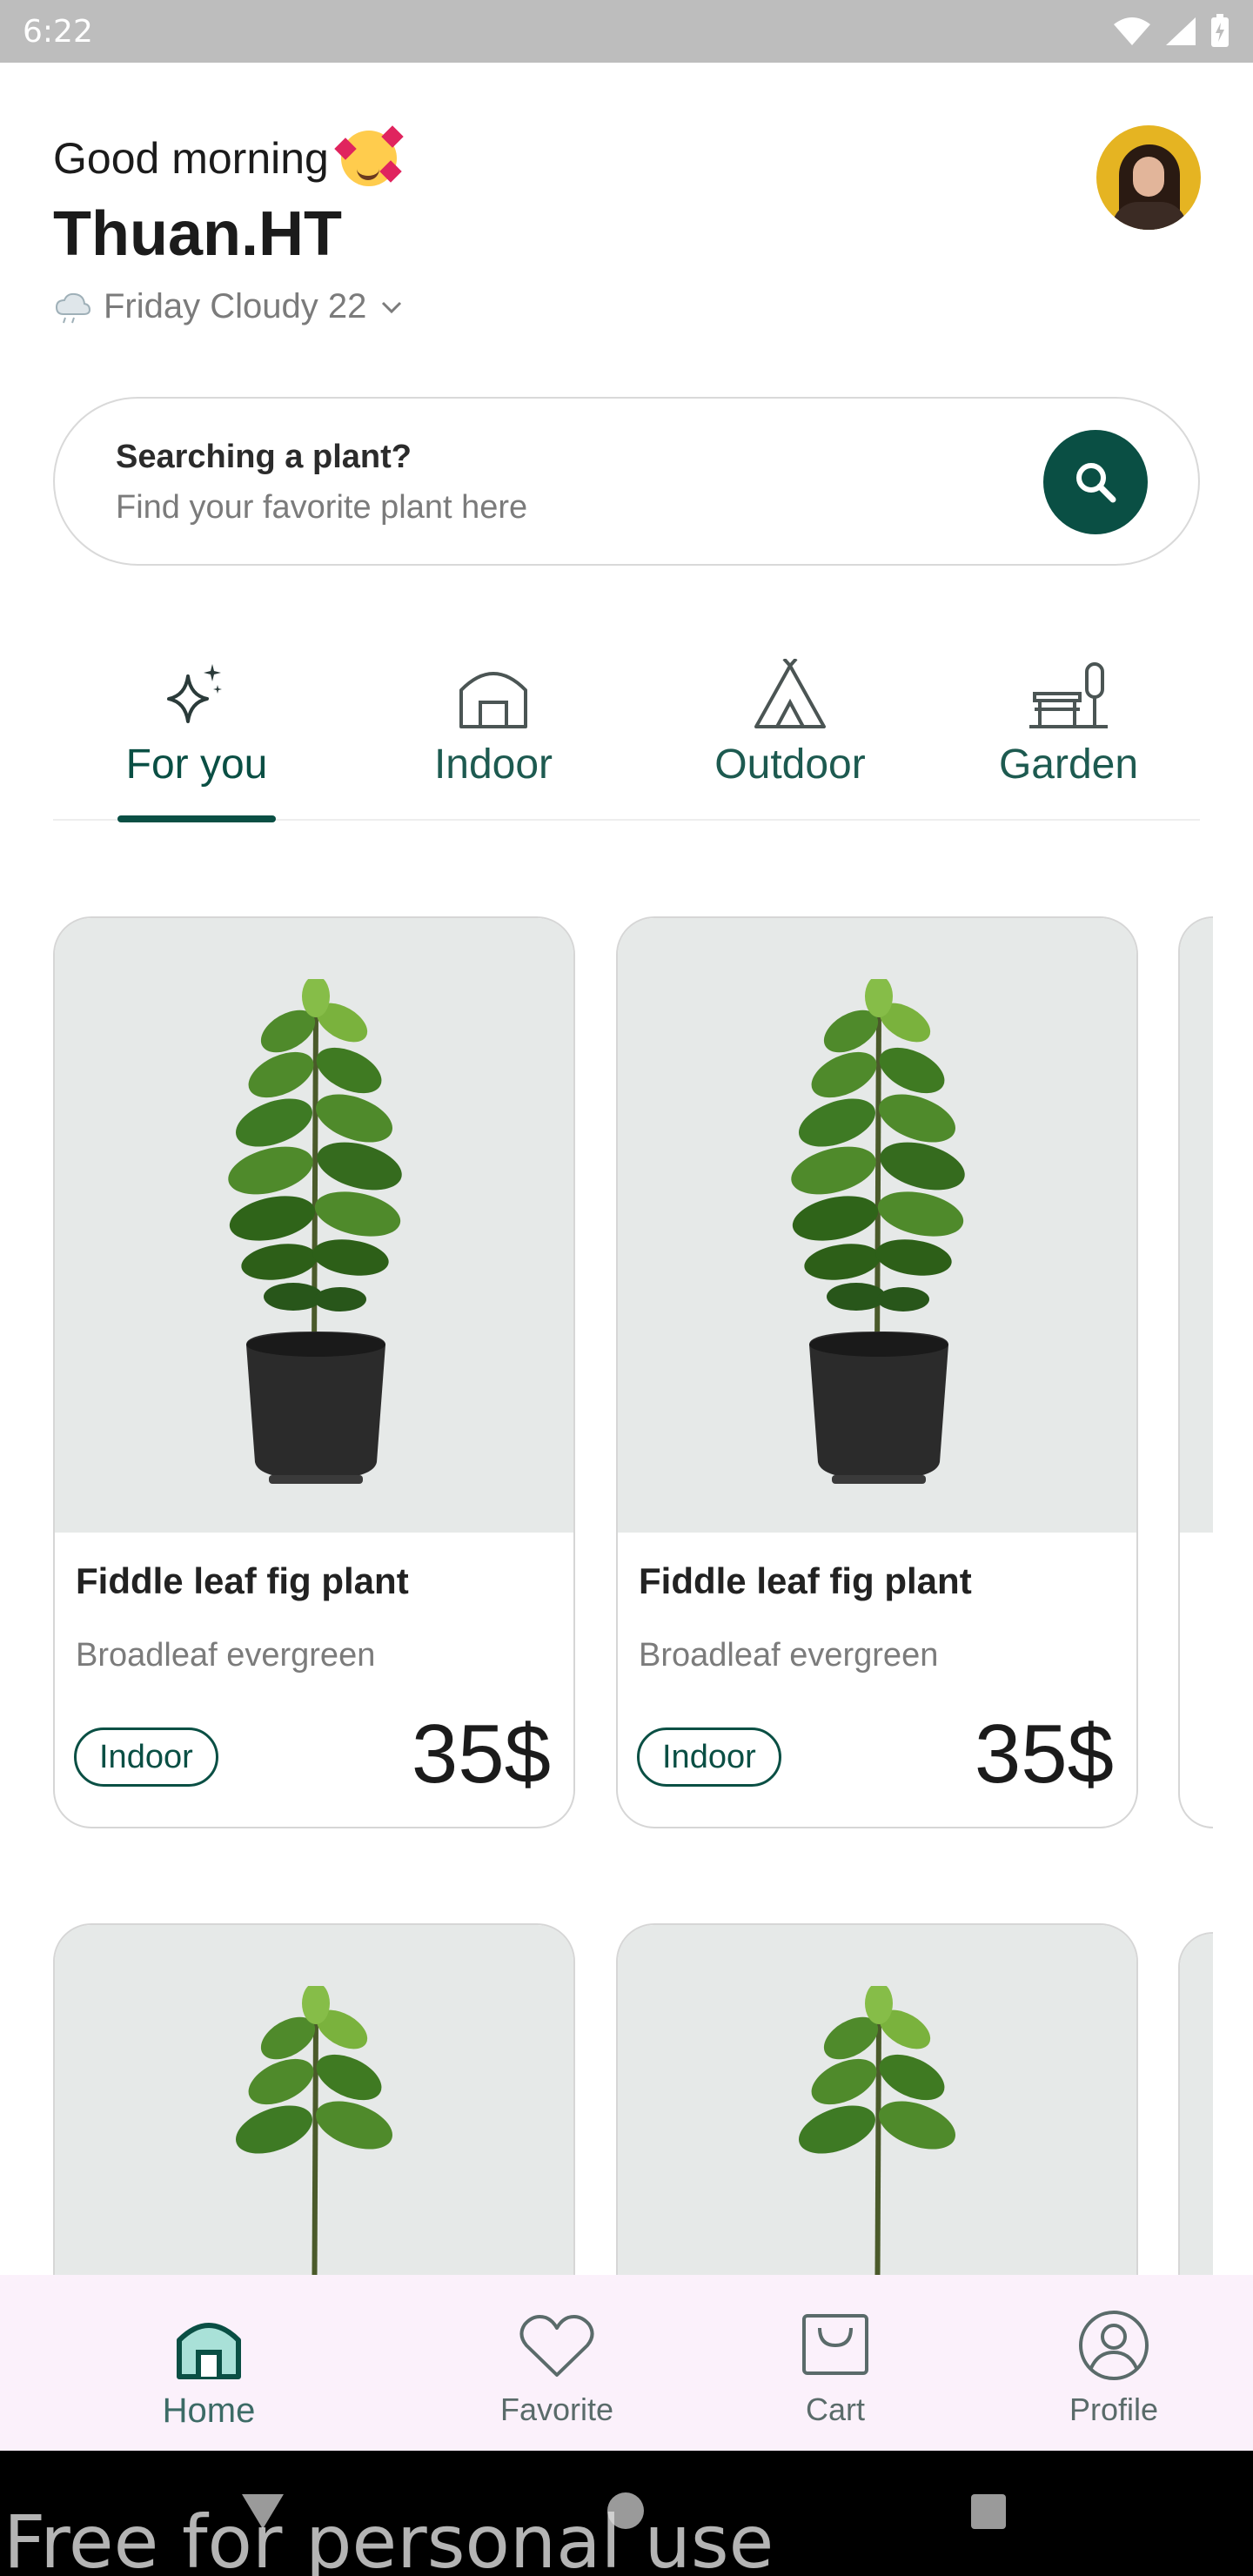 This screenshot has height=2576, width=1253. What do you see at coordinates (197, 234) in the screenshot?
I see `username: Thuan.HT` at bounding box center [197, 234].